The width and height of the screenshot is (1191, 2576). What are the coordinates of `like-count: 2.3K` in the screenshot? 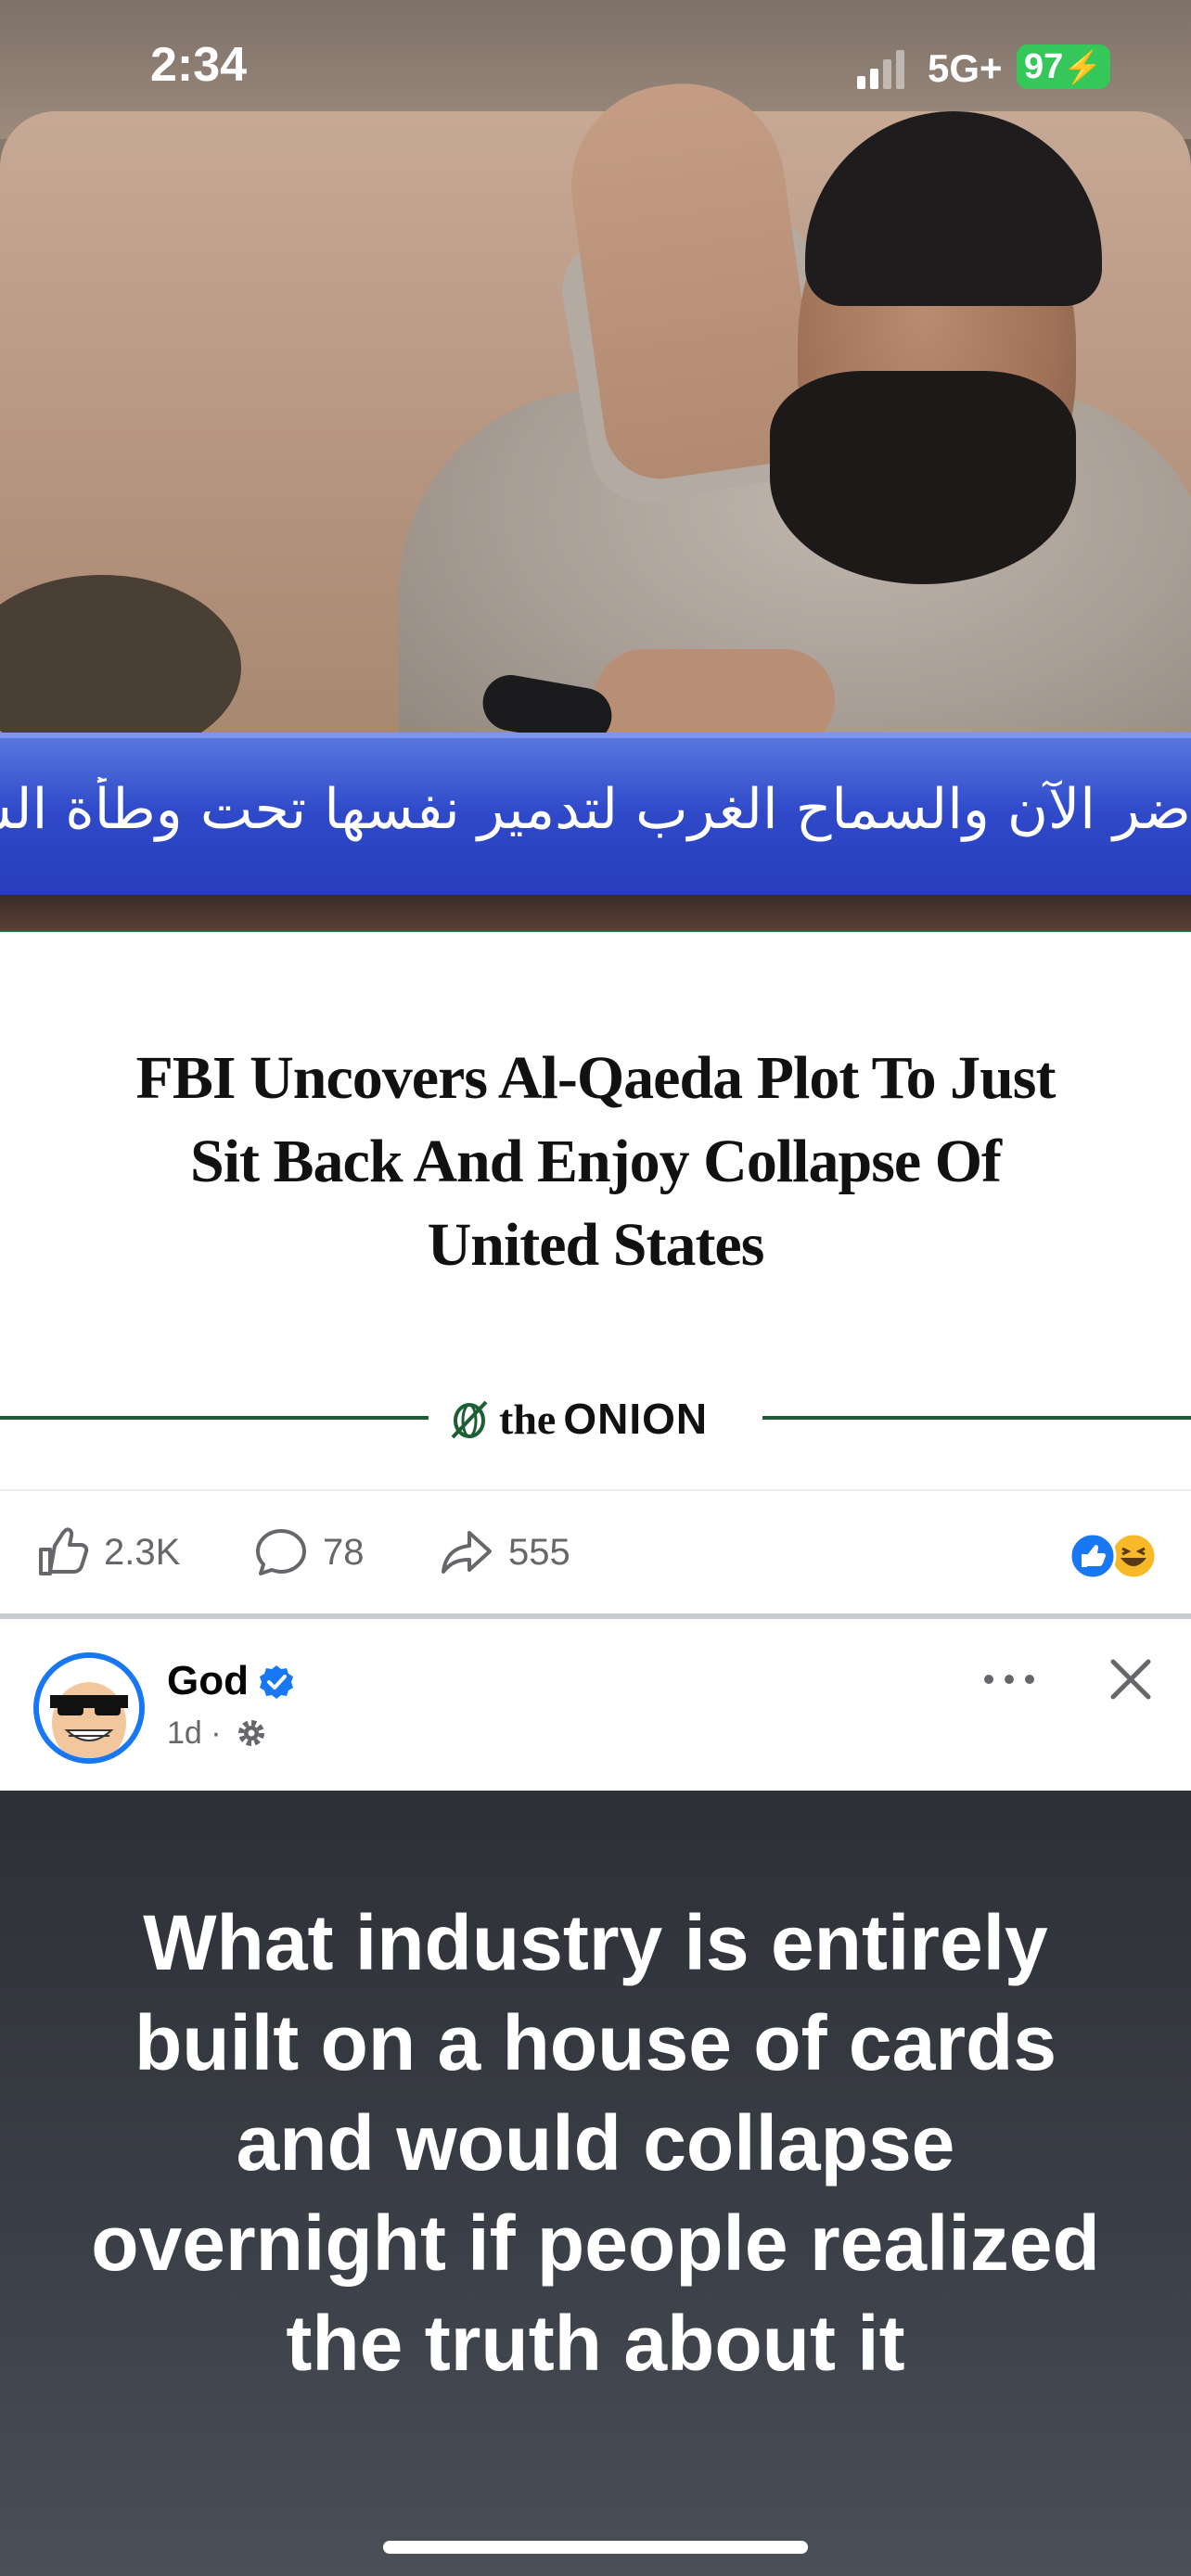 It's located at (142, 1552).